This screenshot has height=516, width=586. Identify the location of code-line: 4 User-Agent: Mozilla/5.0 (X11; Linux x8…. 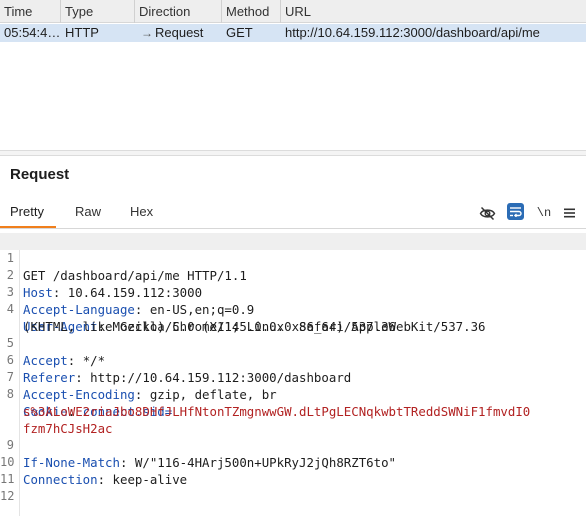
(293, 309).